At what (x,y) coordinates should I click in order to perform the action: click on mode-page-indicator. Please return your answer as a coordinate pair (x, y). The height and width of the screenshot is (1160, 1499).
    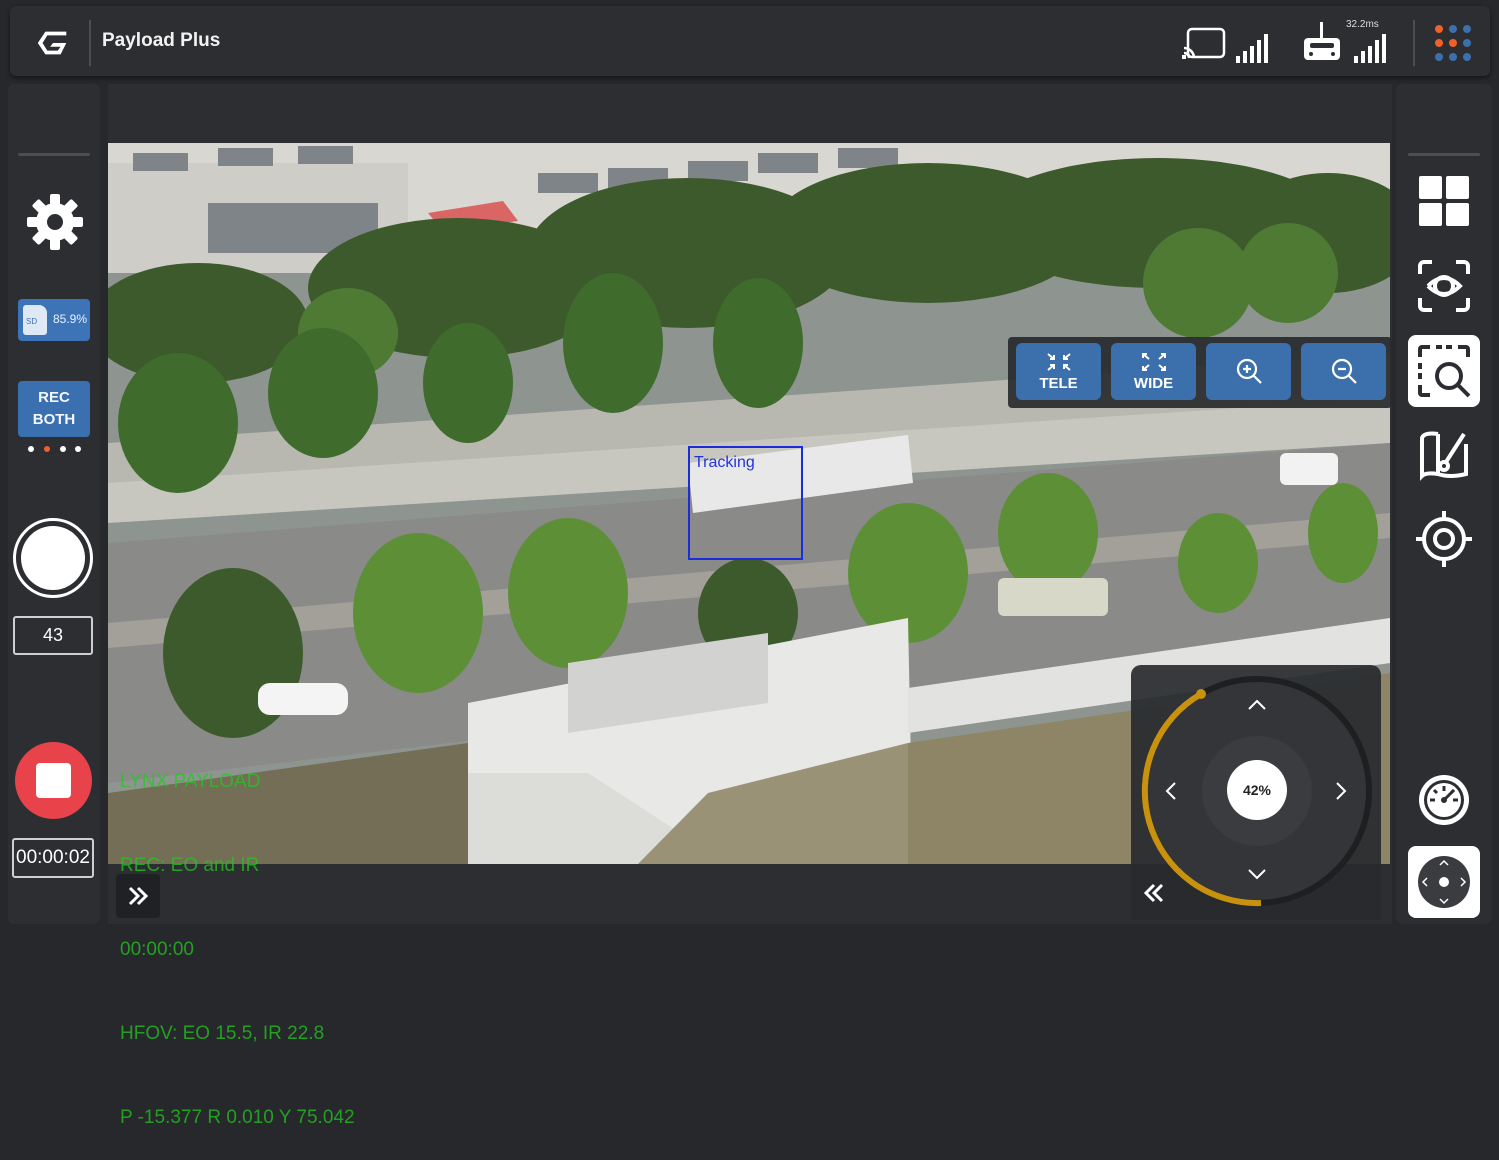
    Looking at the image, I should click on (58, 450).